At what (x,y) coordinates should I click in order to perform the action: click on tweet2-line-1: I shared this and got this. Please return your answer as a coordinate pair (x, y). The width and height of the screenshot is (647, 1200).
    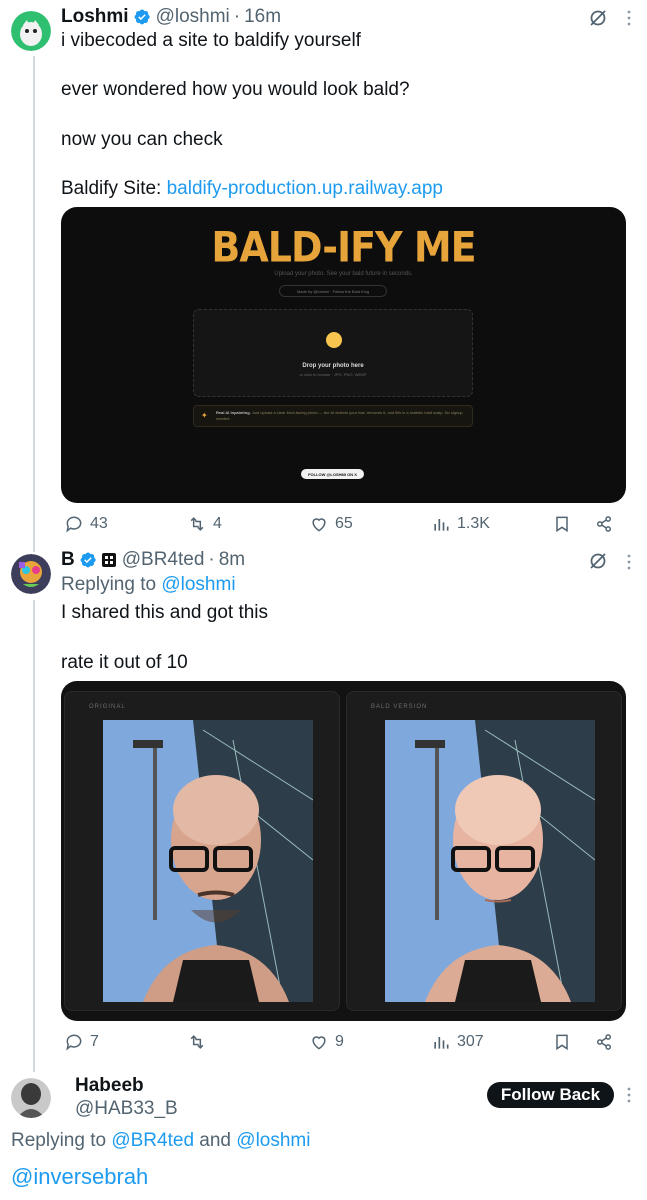
    Looking at the image, I should click on (165, 612).